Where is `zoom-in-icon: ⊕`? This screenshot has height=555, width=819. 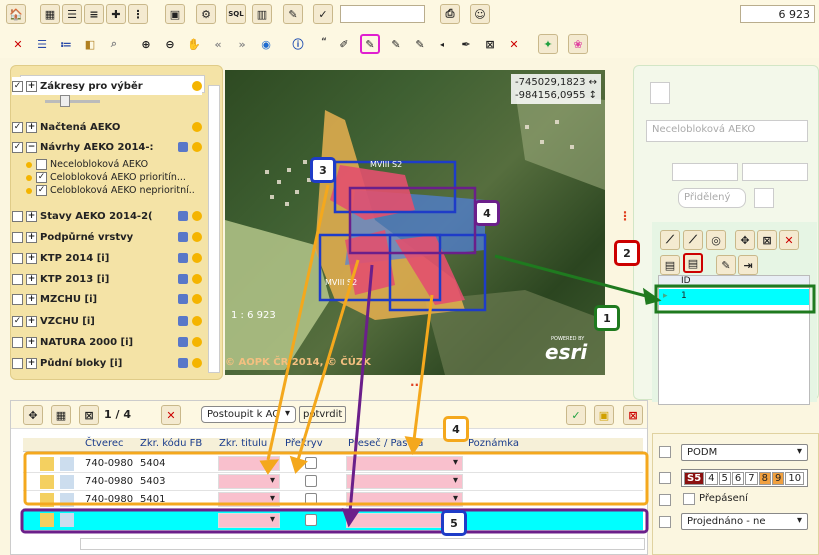 zoom-in-icon: ⊕ is located at coordinates (146, 44).